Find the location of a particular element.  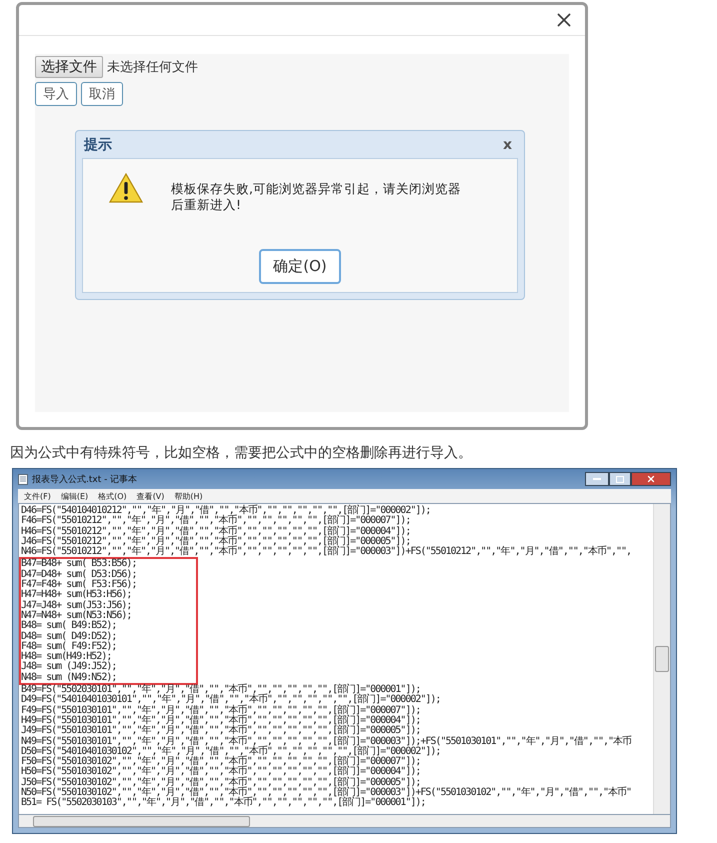

text-line: J49=FS("5501030101","","年","月","借","","本币","","","","","",[部门]="000005"]); is located at coordinates (220, 731).